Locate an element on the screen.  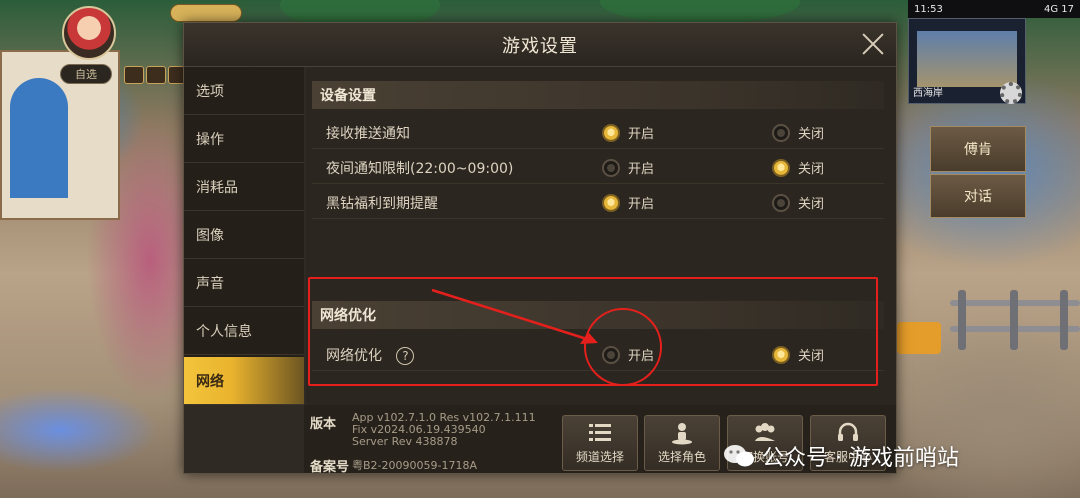
clock: 11:53 is located at coordinates (928, 9).